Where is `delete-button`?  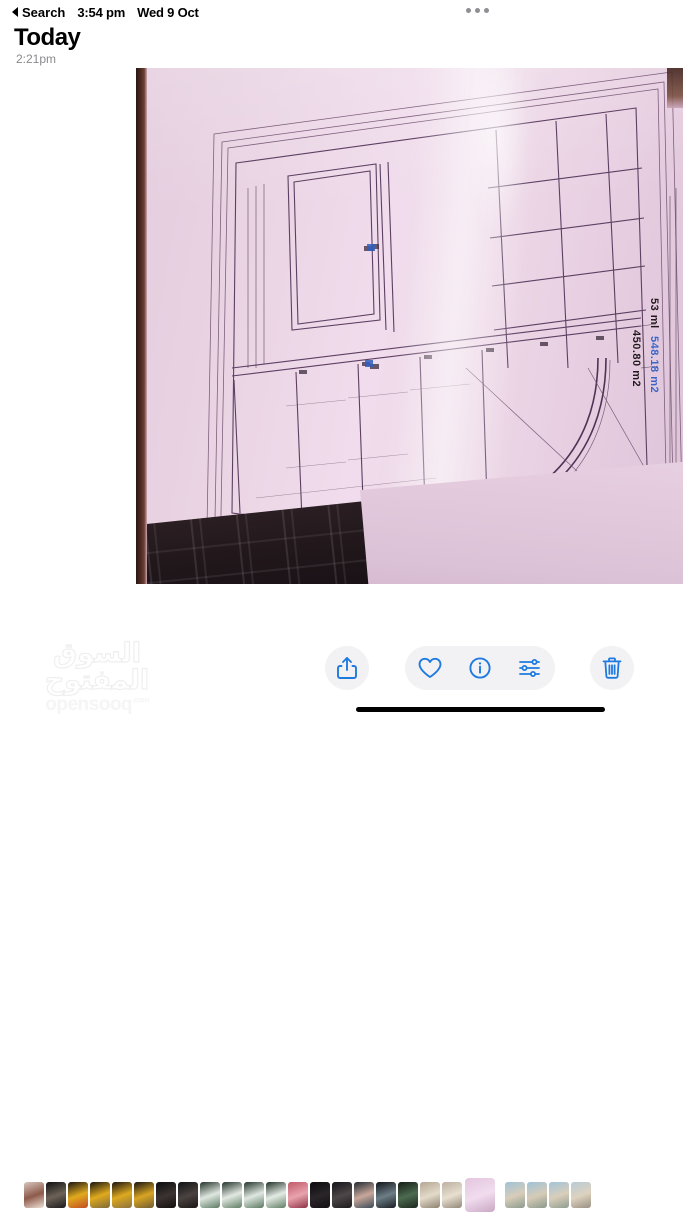 delete-button is located at coordinates (612, 668).